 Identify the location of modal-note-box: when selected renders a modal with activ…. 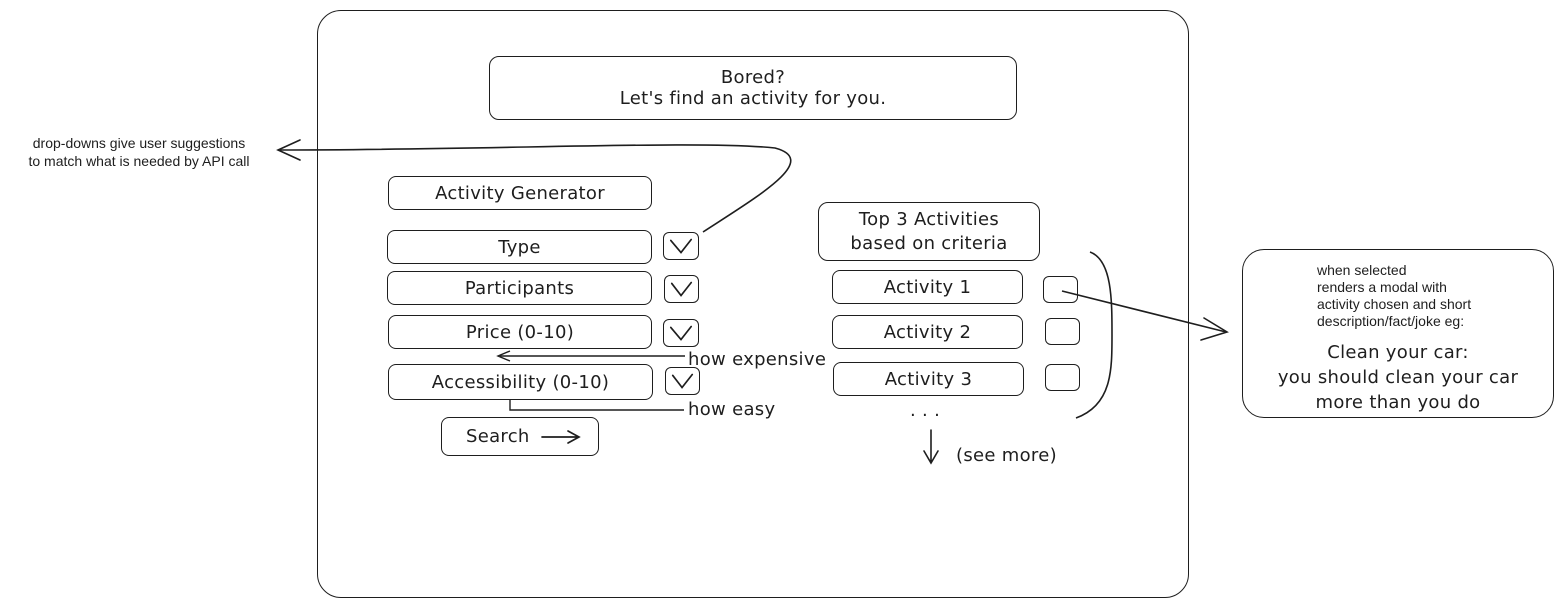
(1398, 333).